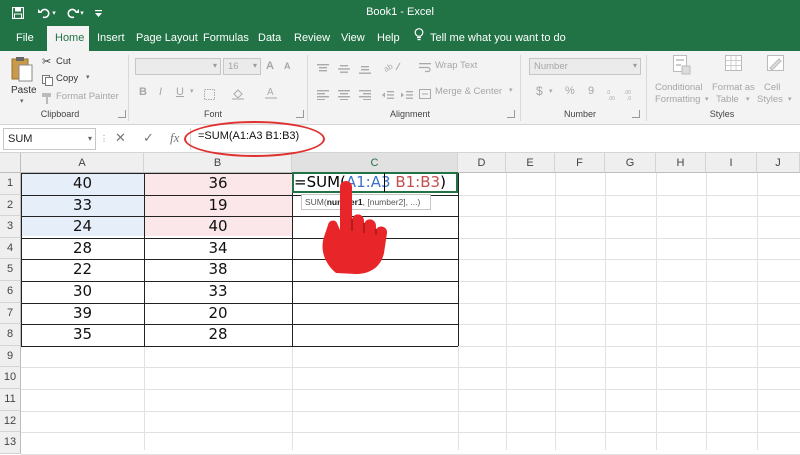  I want to click on row-header-11: 11, so click(10, 400).